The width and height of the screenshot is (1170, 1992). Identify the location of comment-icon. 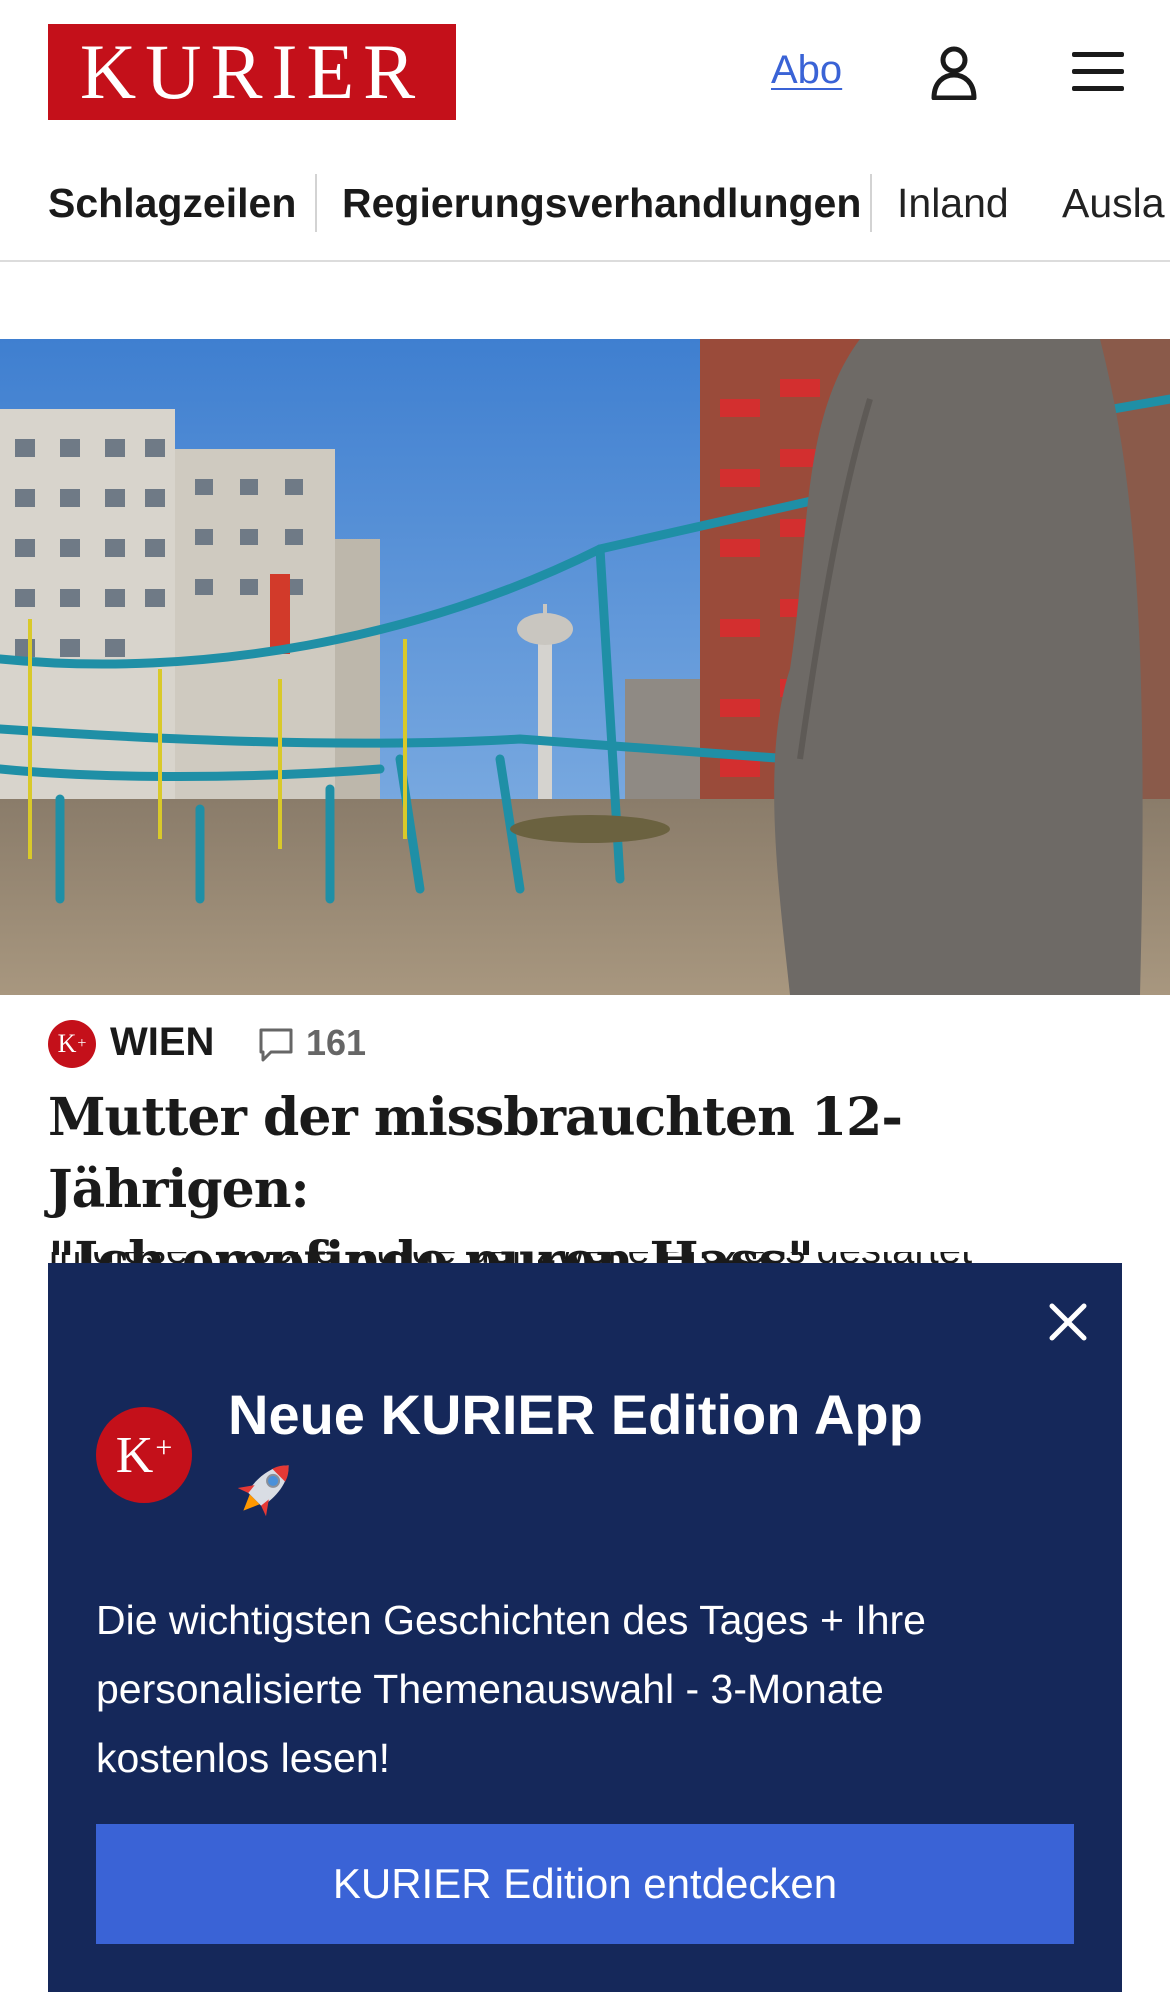
(276, 1045).